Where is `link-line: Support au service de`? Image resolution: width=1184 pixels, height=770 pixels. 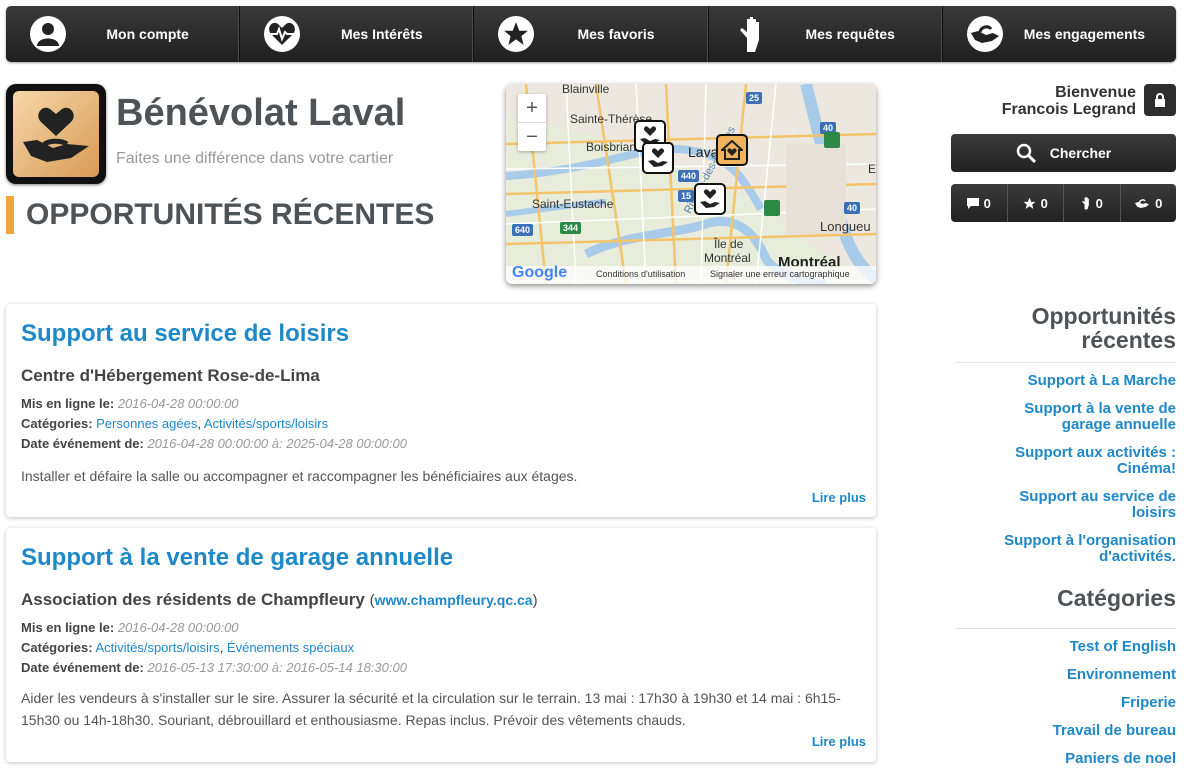
link-line: Support au service de is located at coordinates (1097, 496).